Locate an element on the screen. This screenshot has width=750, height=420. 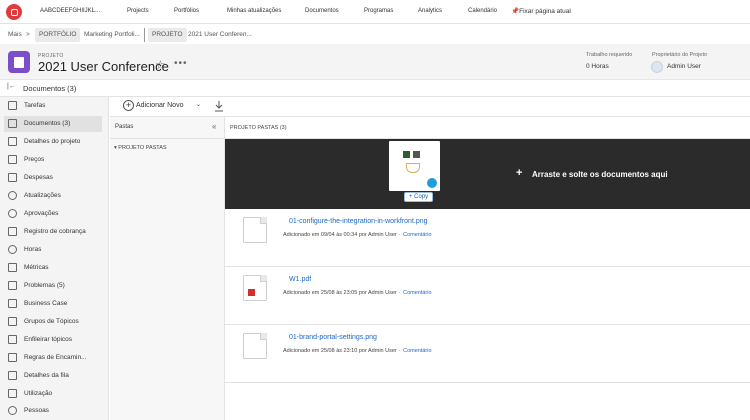
section-bar: |← Documentos (3) is located at coordinates (375, 88).